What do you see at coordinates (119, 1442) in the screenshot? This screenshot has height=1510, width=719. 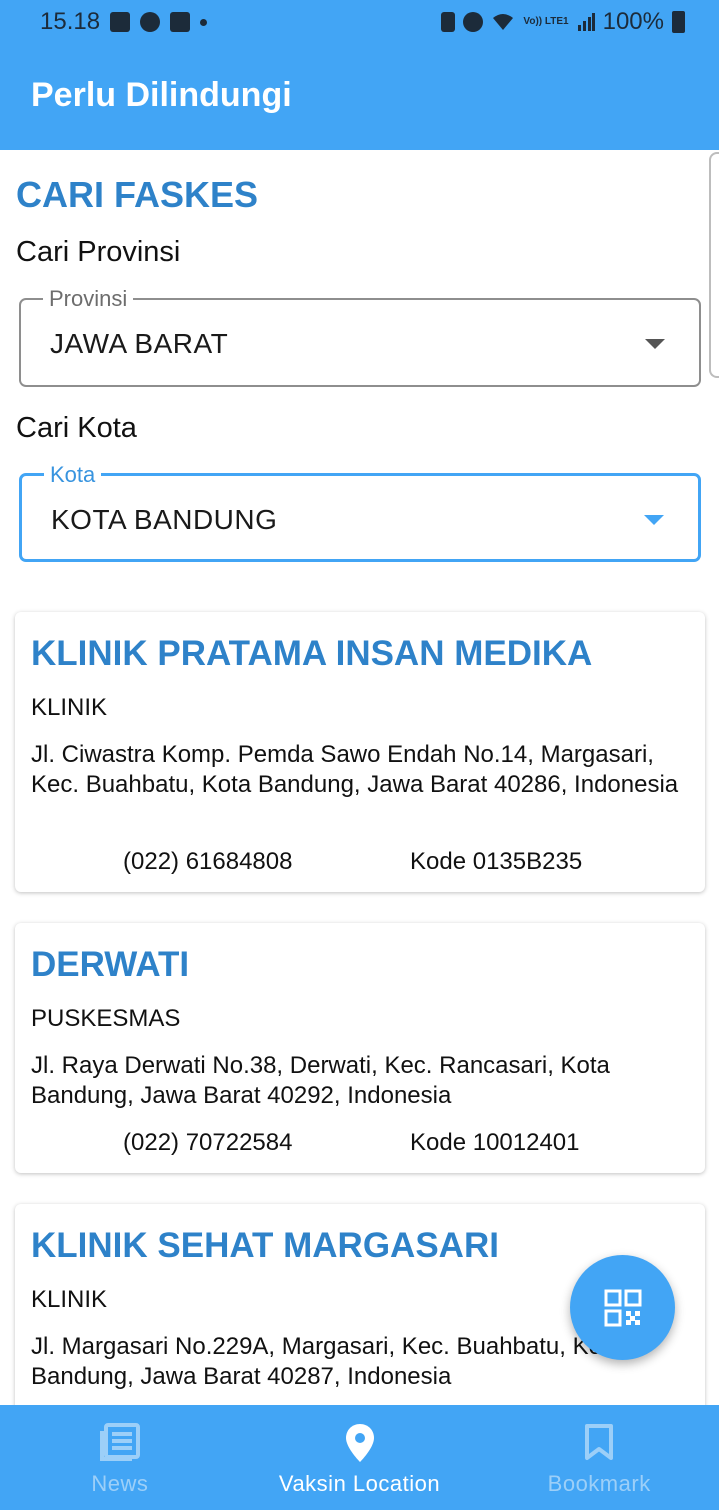 I see `news-icon` at bounding box center [119, 1442].